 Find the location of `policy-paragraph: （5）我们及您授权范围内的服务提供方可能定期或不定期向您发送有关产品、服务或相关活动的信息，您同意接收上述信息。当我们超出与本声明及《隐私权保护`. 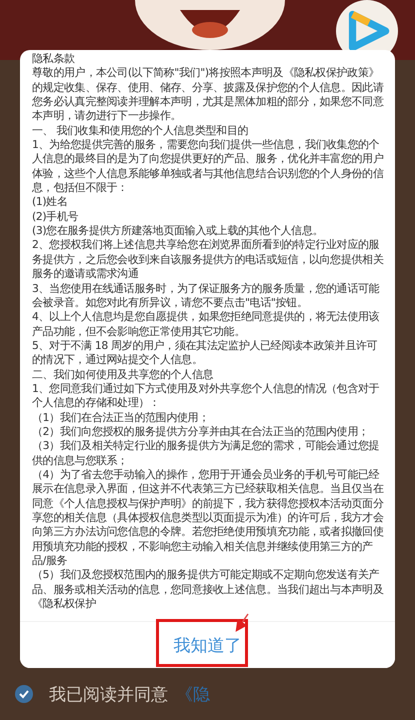

policy-paragraph: （5）我们及您授权范围内的服务提供方可能定期或不定期向您发送有关产品、服务或相关活动的信息，您同意接收上述信息。当我们超出与本声明及《隐私权保护 is located at coordinates (208, 590).